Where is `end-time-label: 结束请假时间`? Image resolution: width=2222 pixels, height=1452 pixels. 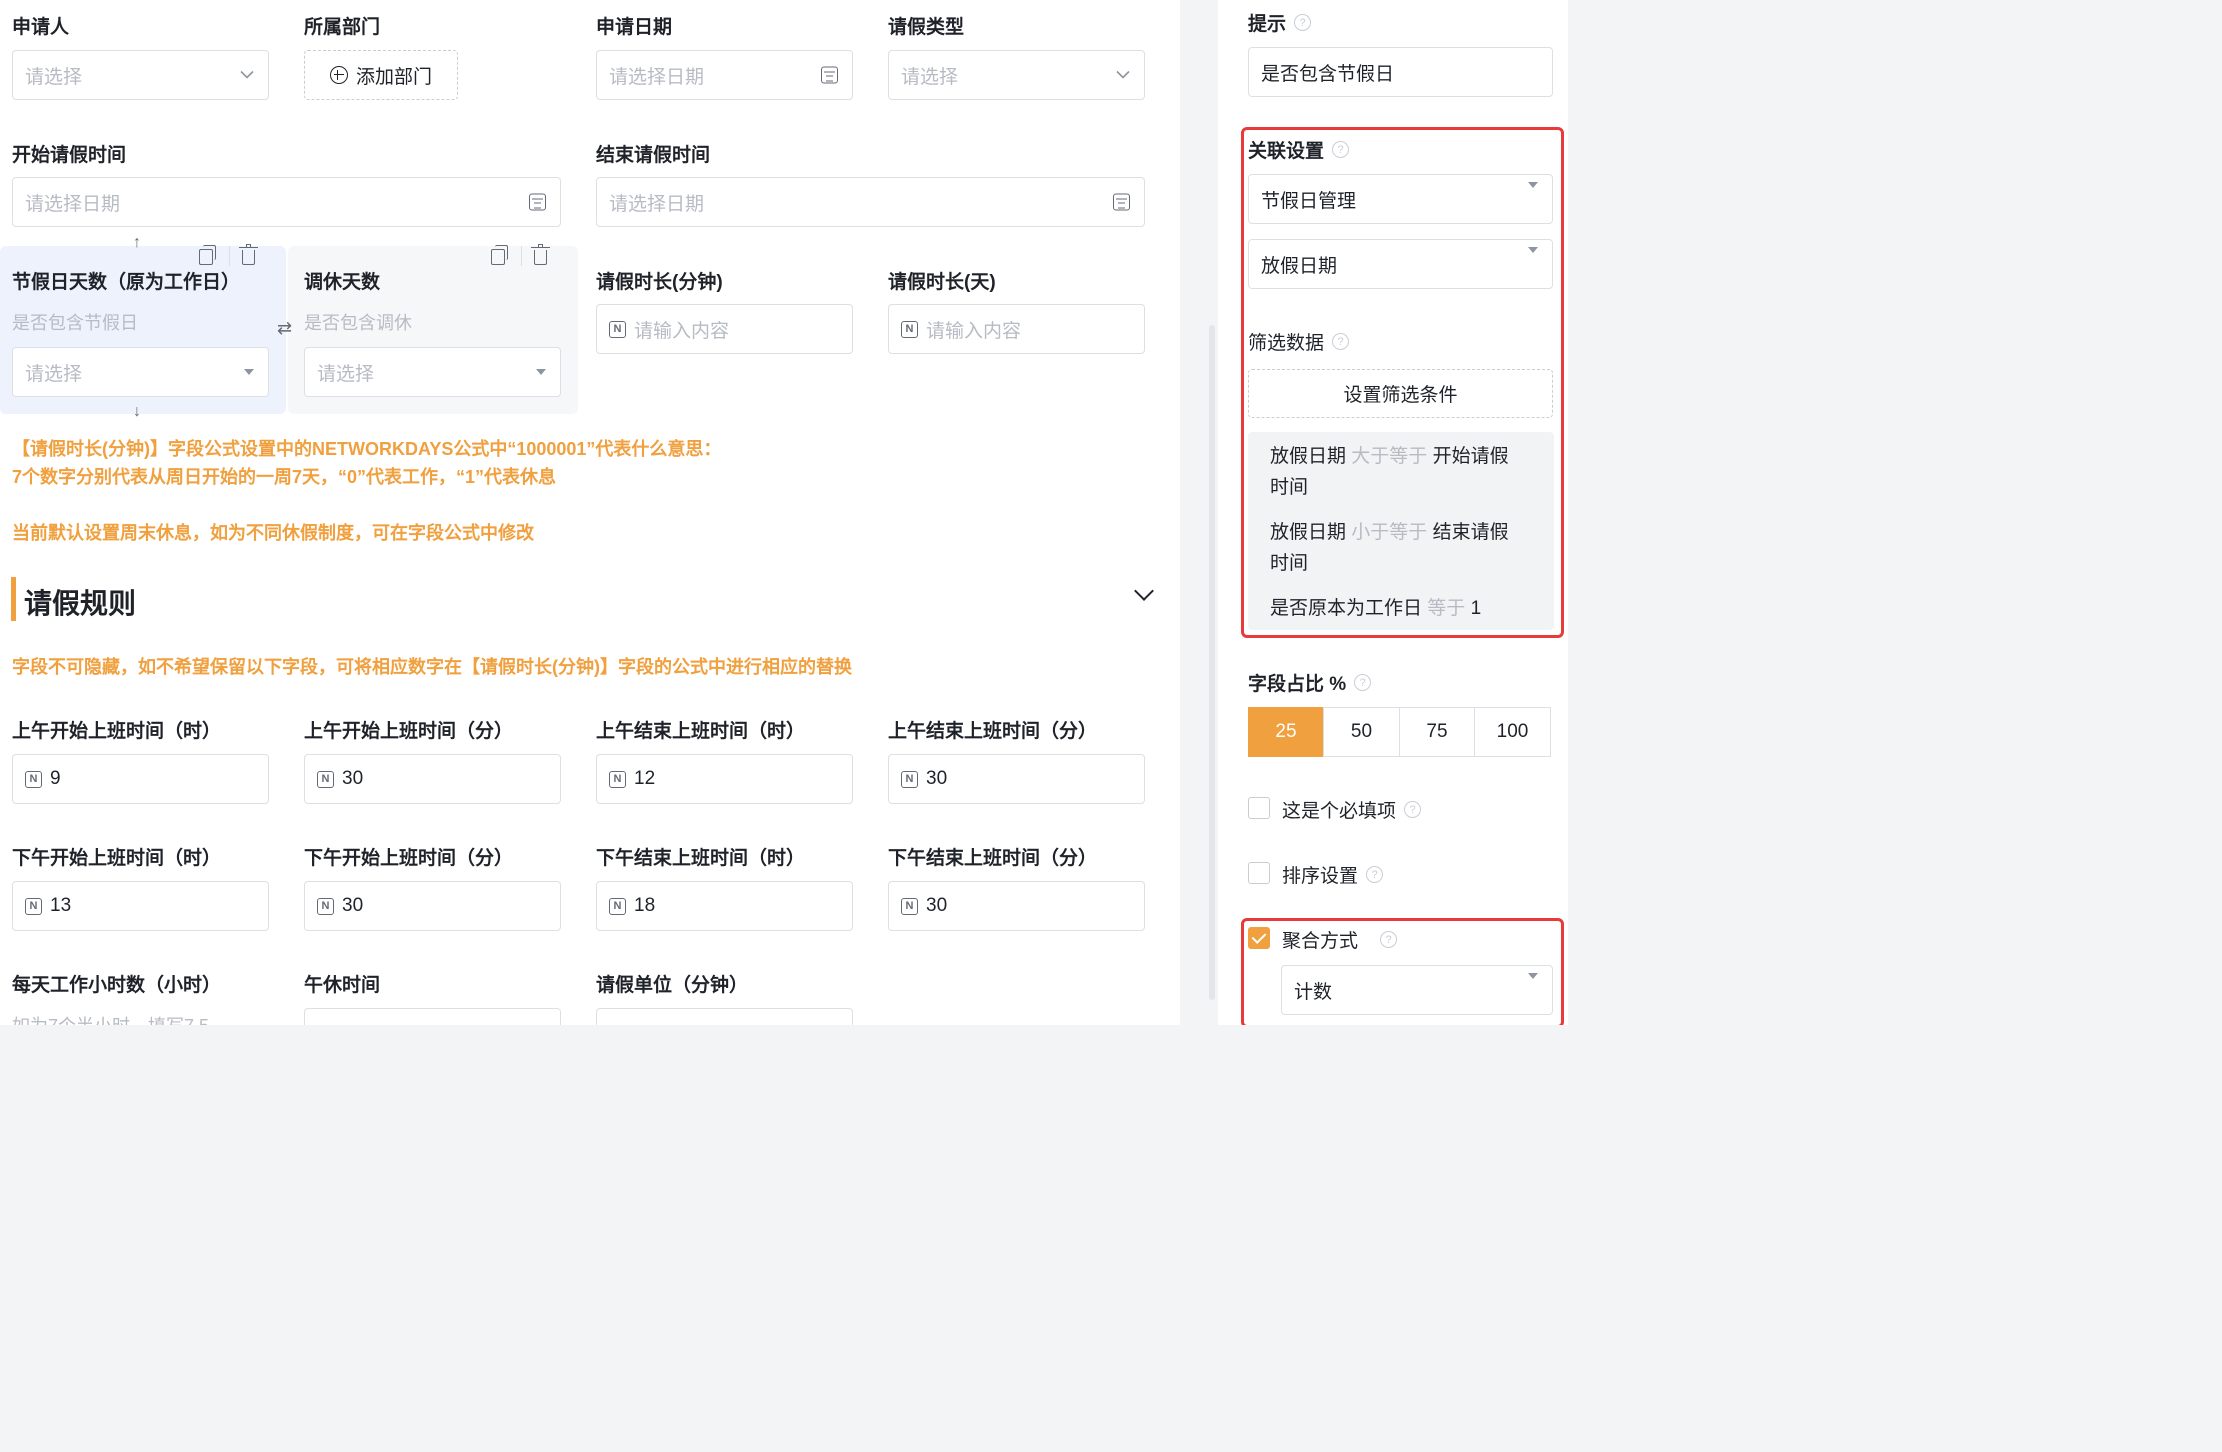 end-time-label: 结束请假时间 is located at coordinates (653, 155).